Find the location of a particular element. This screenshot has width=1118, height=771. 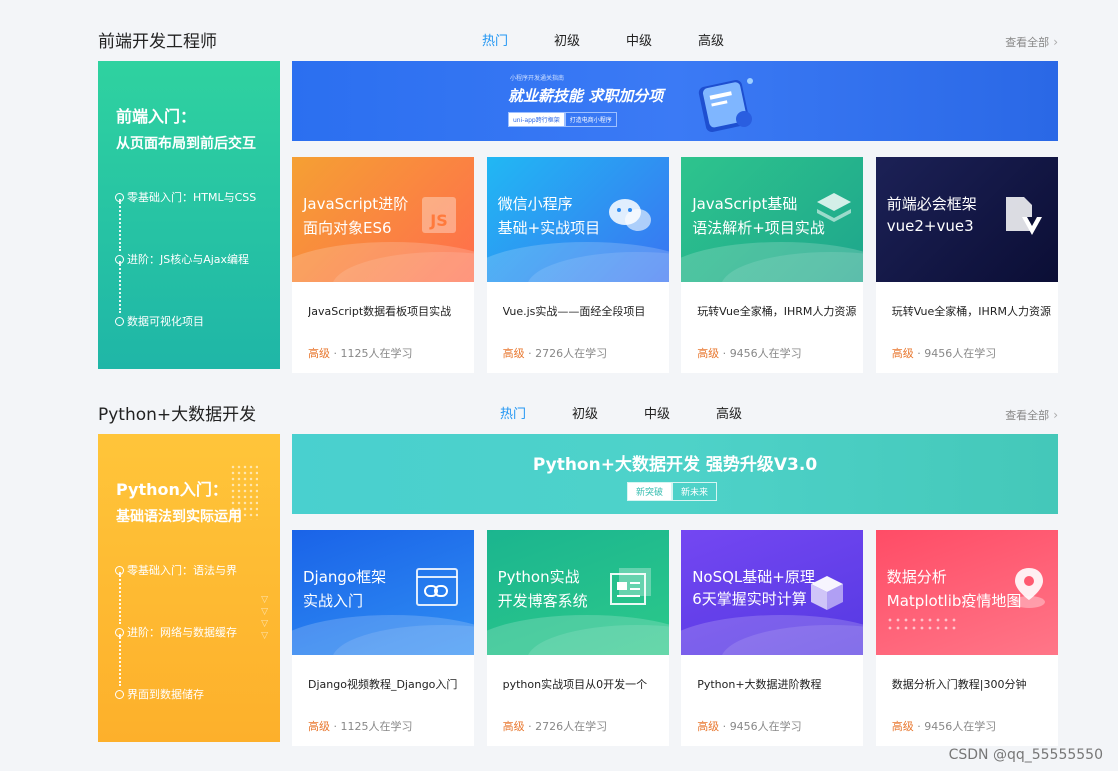

thumb-line1: JavaScript基础 is located at coordinates (745, 204).